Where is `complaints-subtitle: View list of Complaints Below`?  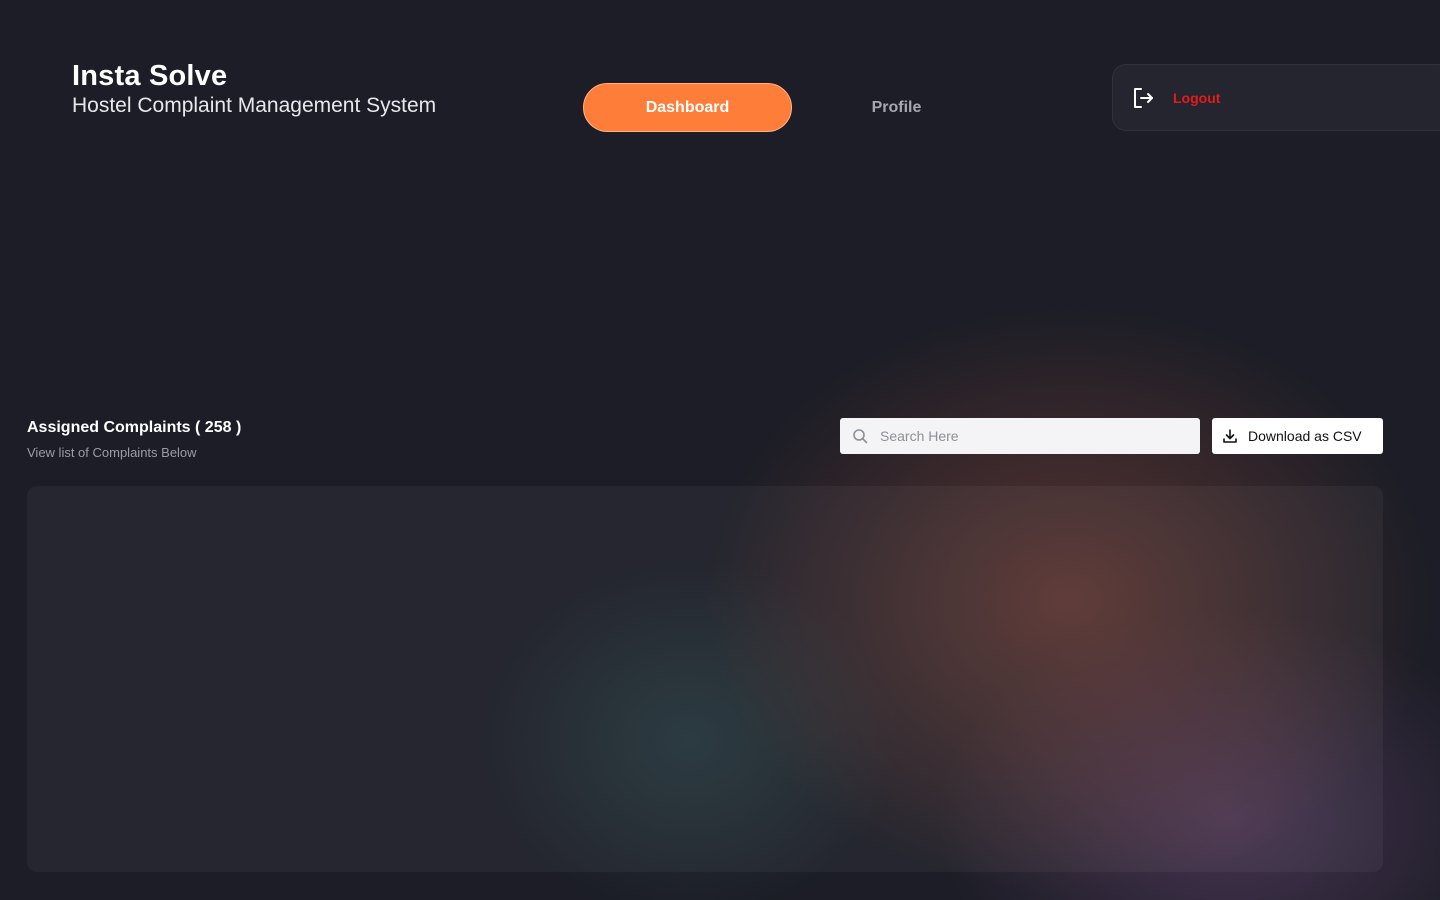
complaints-subtitle: View list of Complaints Below is located at coordinates (112, 452).